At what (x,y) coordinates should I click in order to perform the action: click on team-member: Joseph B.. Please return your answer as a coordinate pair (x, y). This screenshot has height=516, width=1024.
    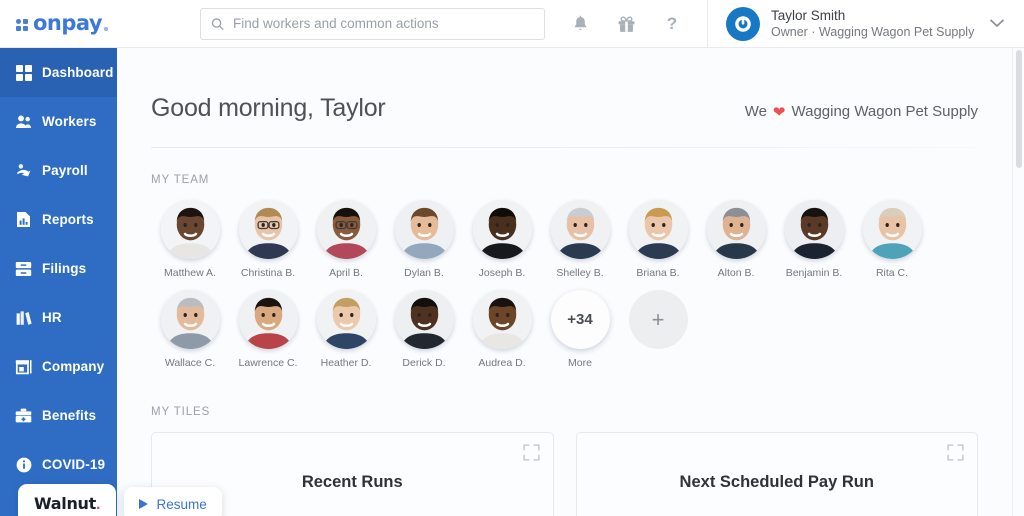
    Looking at the image, I should click on (502, 239).